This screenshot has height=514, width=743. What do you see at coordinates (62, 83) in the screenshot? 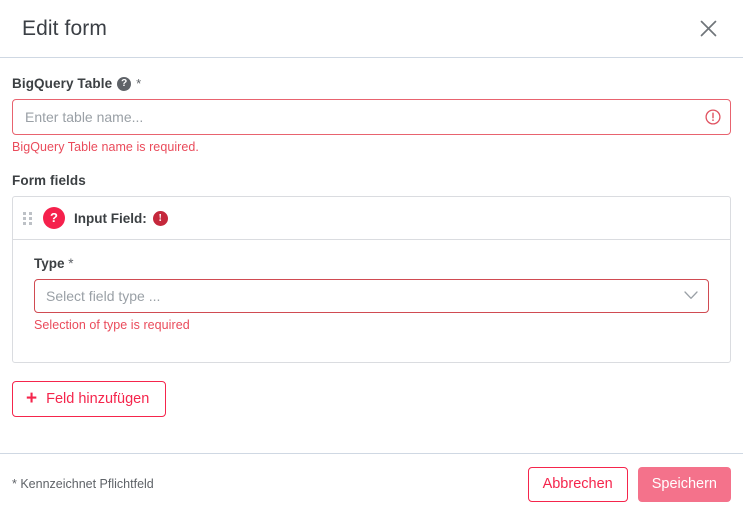
I see `bigquery-table-label: BigQuery Table` at bounding box center [62, 83].